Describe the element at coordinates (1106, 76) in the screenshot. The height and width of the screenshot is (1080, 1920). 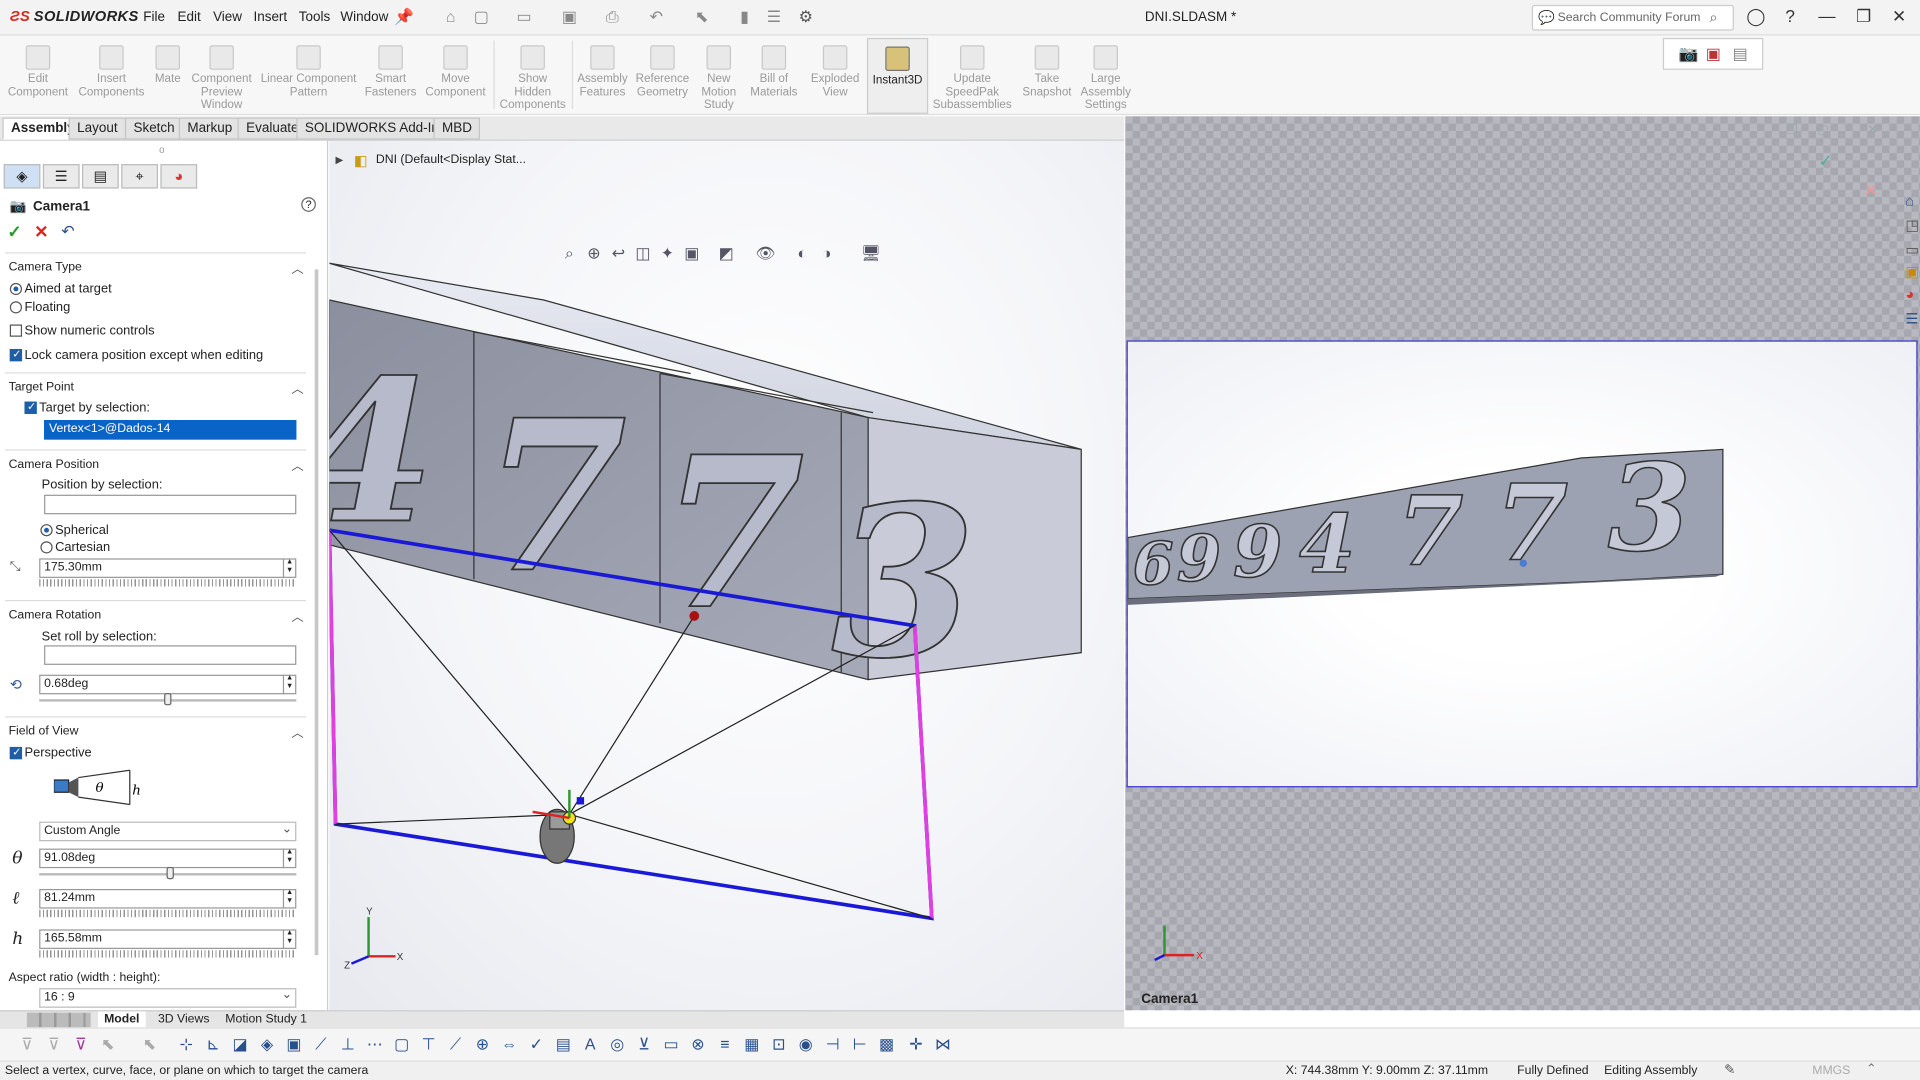
I see `large-assembly-settings-button: Large Assembly Settings` at that location.